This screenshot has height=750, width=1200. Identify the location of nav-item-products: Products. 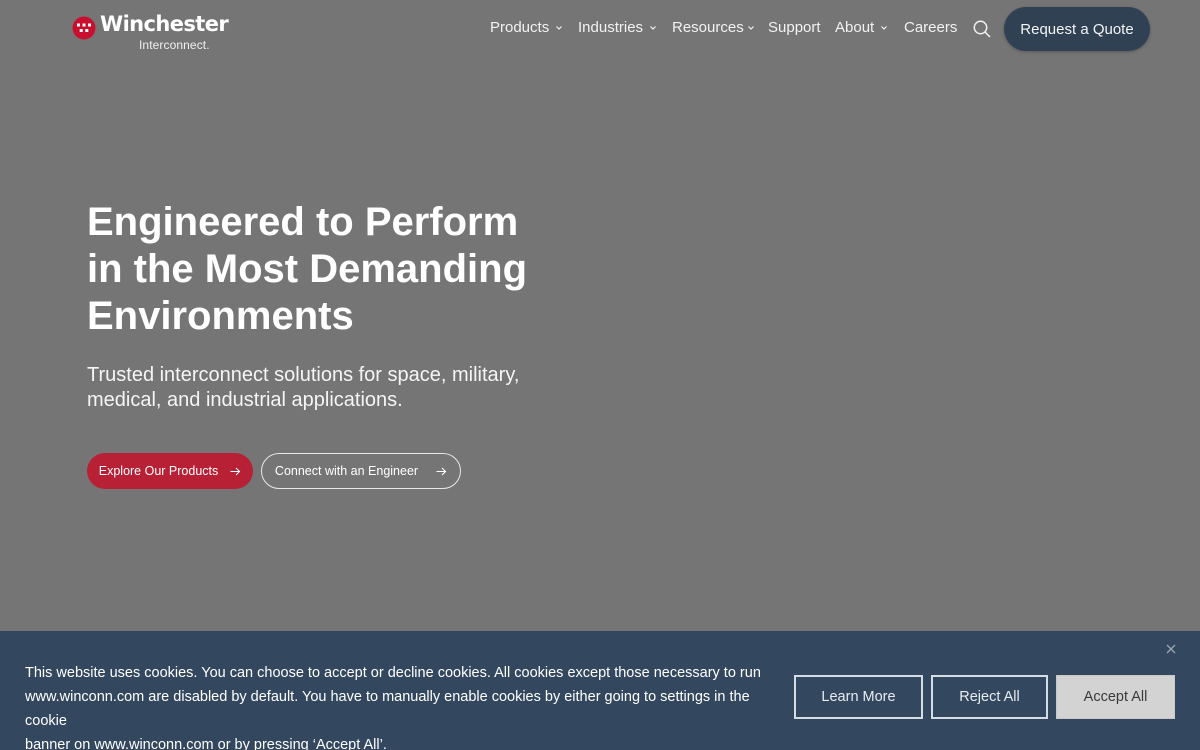
(526, 27).